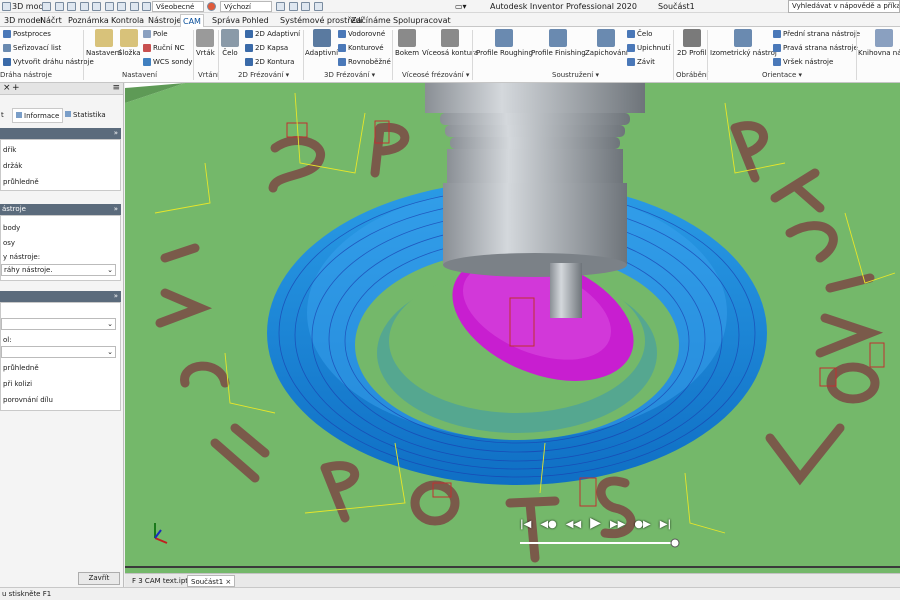  Describe the element at coordinates (211, 581) in the screenshot. I see `doc-tab-soucast1: Součást1 ×` at that location.